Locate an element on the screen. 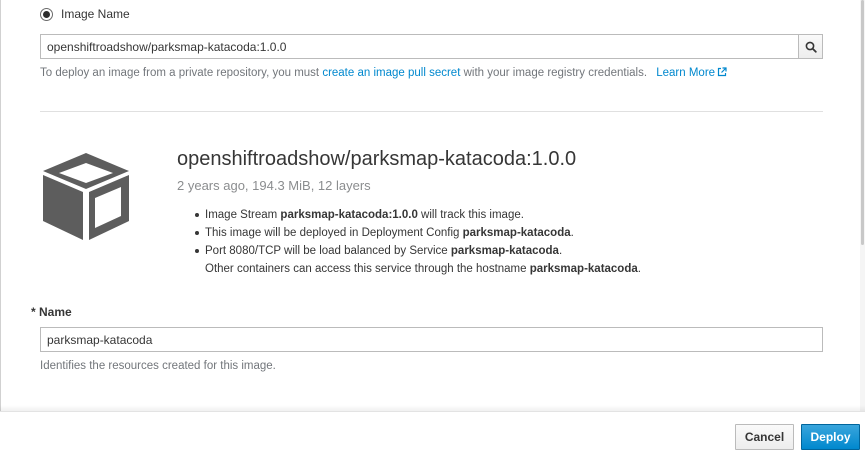 Image resolution: width=865 pixels, height=451 pixels. cube-icon is located at coordinates (86, 196).